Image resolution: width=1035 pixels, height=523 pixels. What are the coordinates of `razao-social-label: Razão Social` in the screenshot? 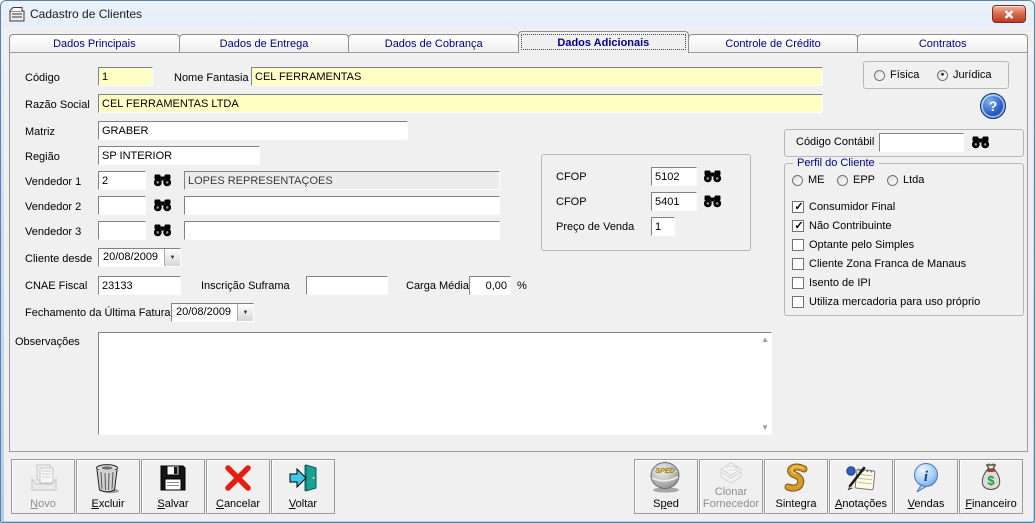 It's located at (57, 105).